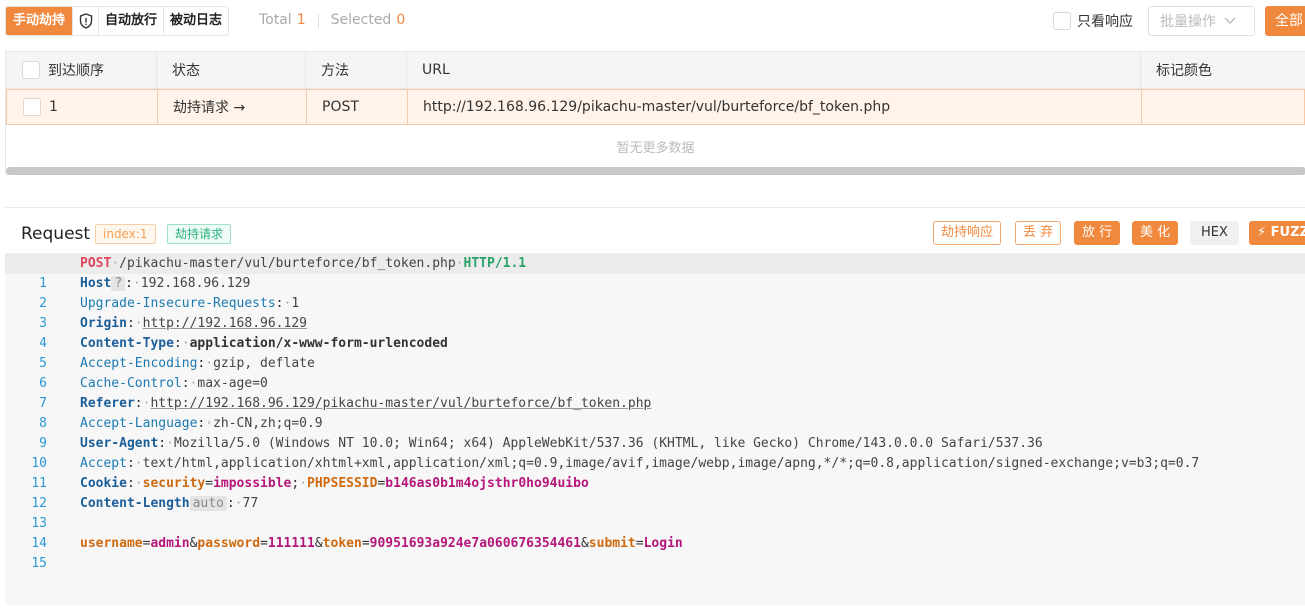 The image size is (1305, 614). Describe the element at coordinates (1188, 22) in the screenshot. I see `batch-operations-label: 批量操作` at that location.